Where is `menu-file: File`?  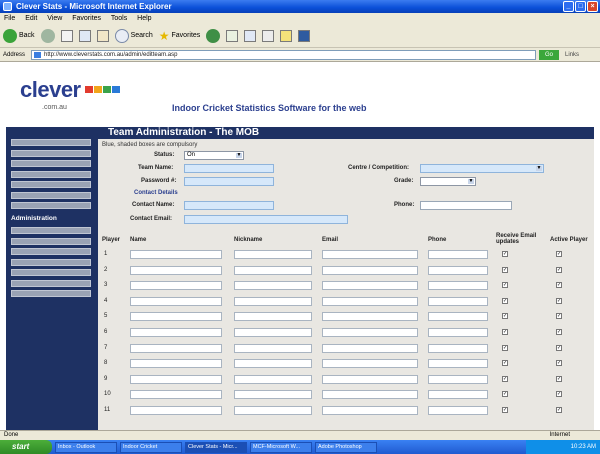 menu-file: File is located at coordinates (9, 18).